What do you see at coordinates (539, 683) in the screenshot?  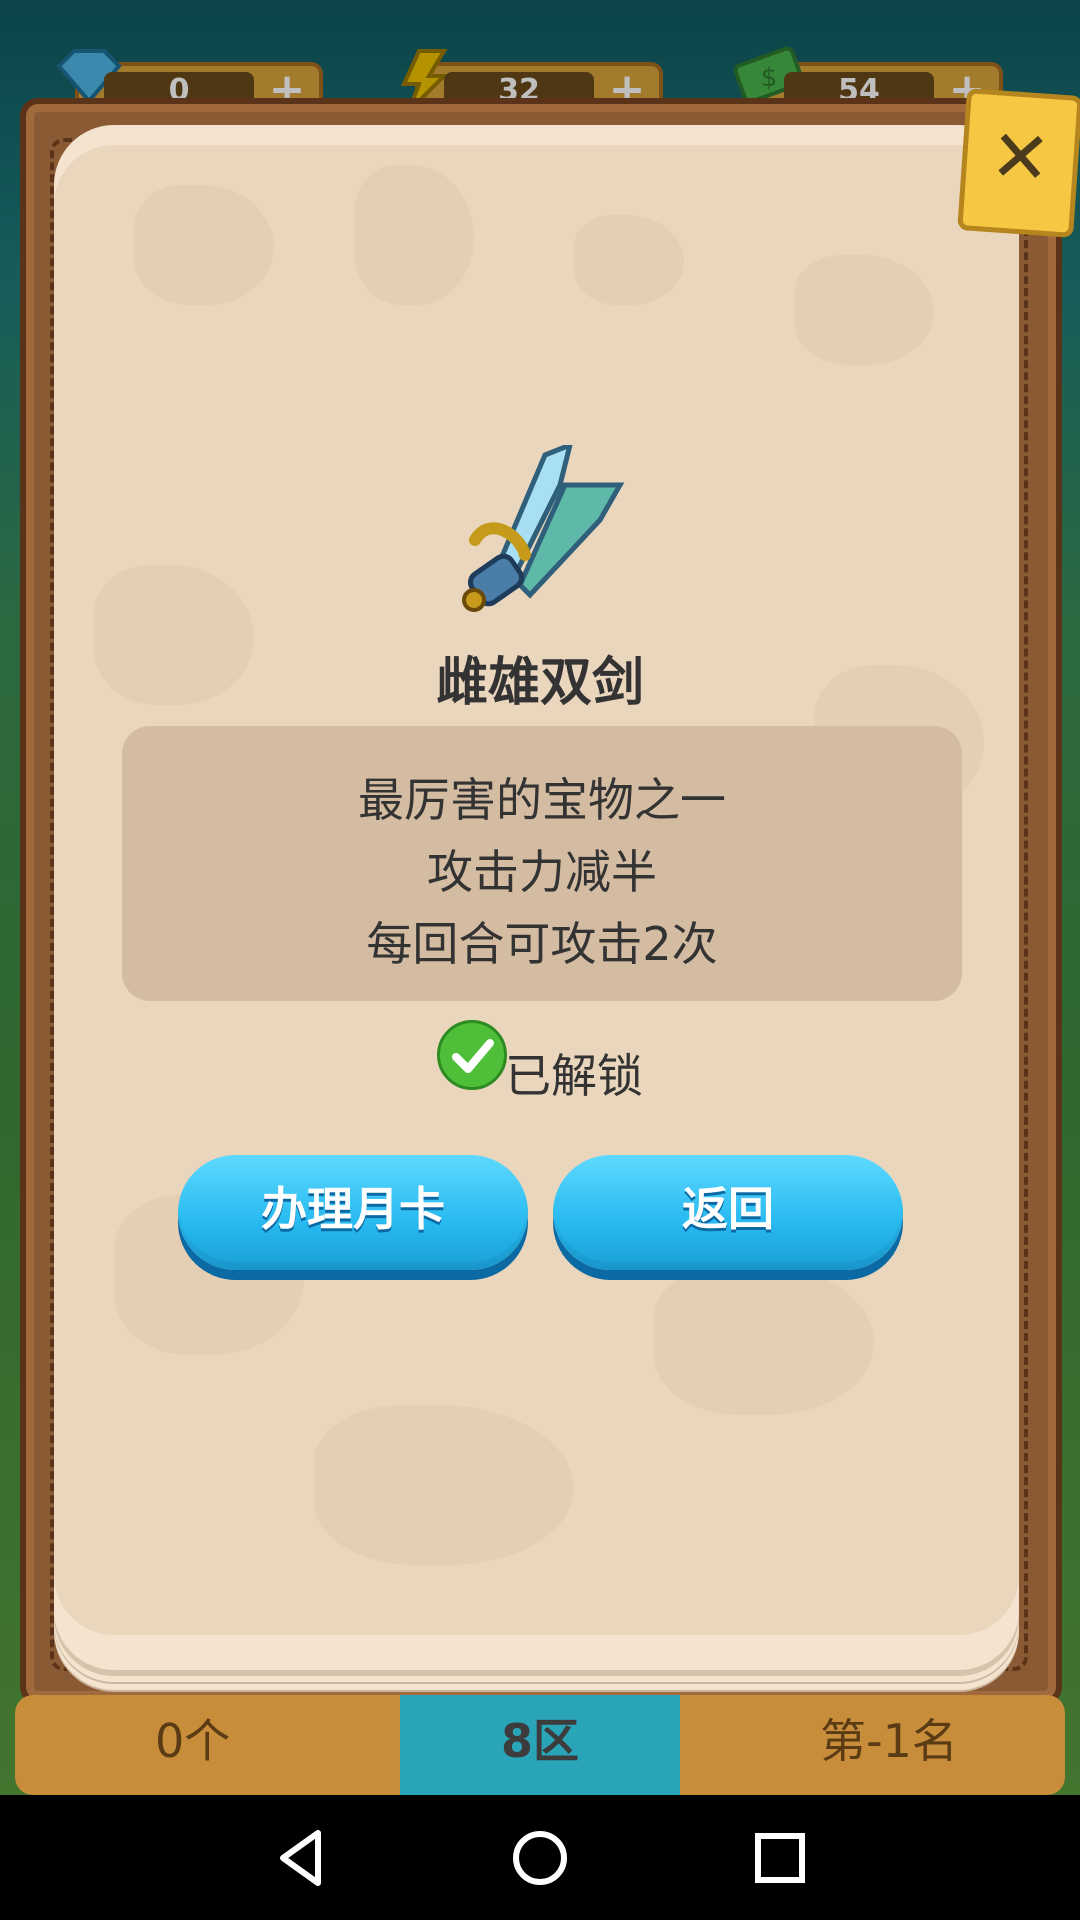 I see `item-name: 雌雄双剑` at bounding box center [539, 683].